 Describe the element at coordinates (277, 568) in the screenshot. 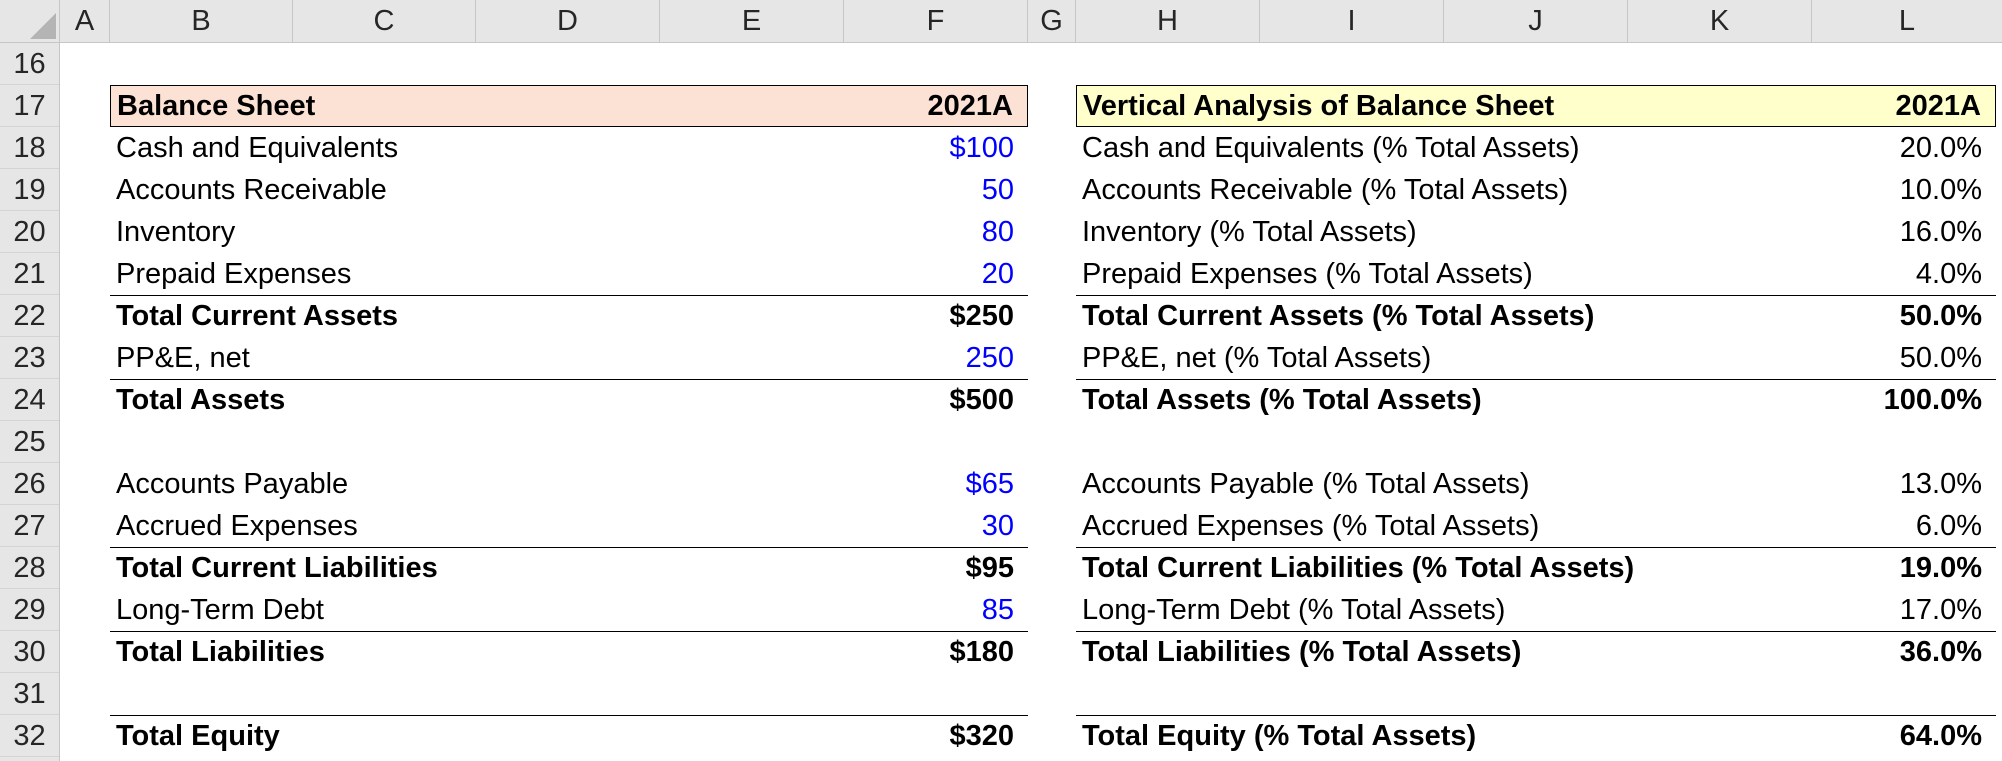

I see `bs-label-total-current-liabilities: Total Current Liabilities` at that location.